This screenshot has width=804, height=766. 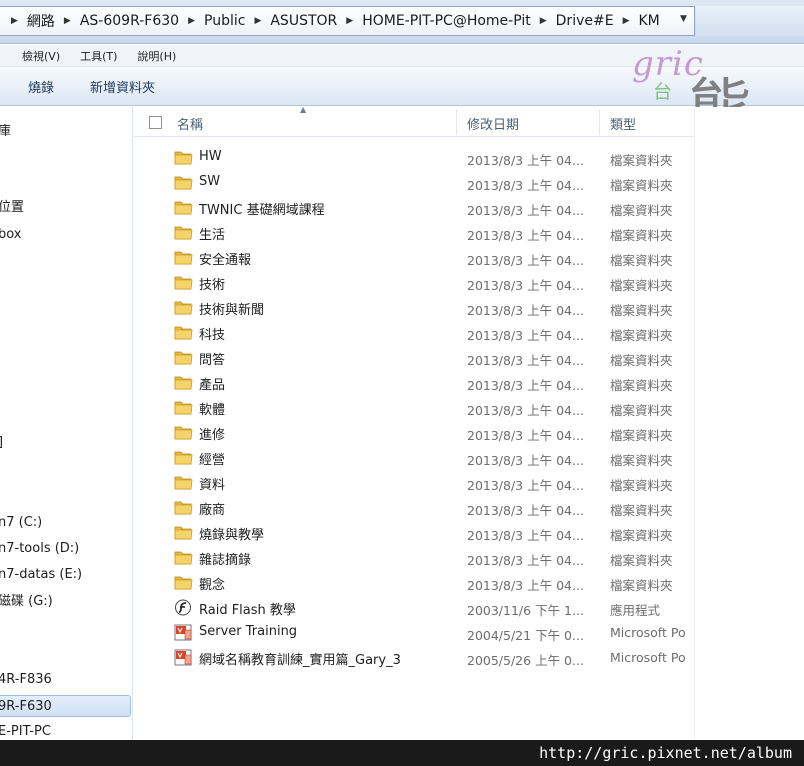 I want to click on menu-help: 說明(H), so click(x=156, y=56).